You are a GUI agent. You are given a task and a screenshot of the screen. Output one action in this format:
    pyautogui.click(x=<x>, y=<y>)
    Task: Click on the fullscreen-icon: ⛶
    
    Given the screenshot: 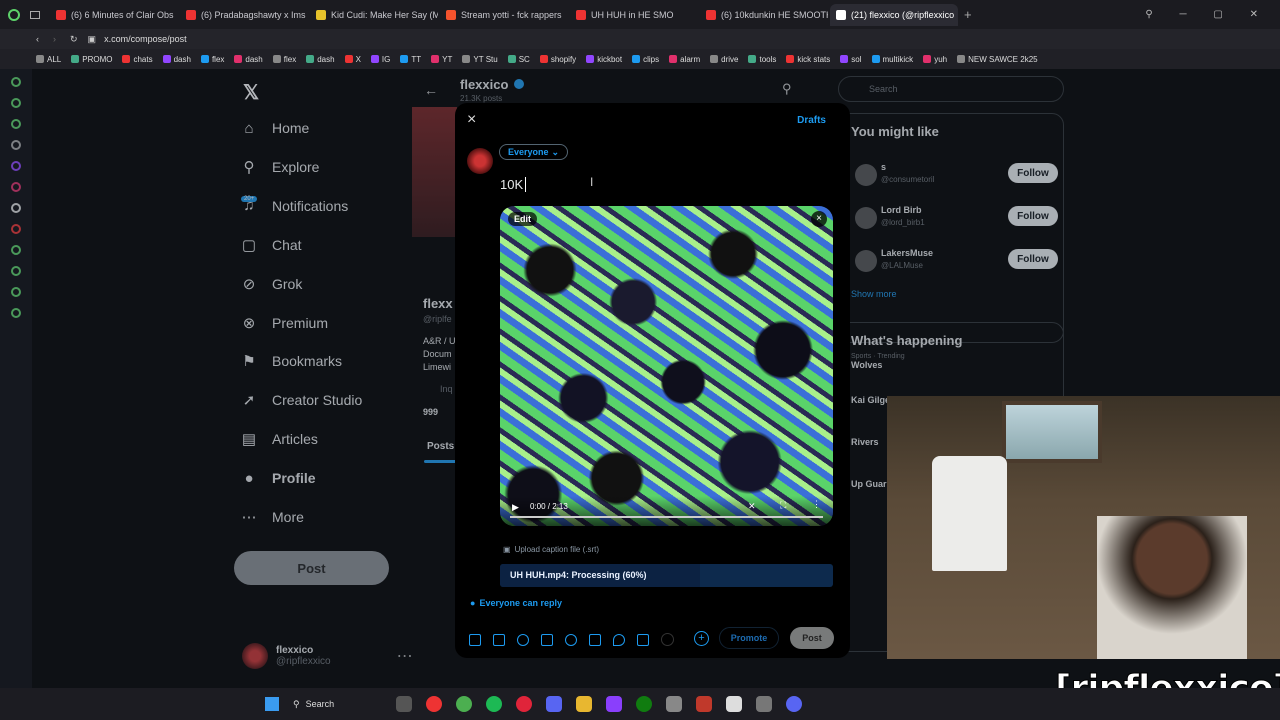 What is the action you would take?
    pyautogui.click(x=783, y=505)
    